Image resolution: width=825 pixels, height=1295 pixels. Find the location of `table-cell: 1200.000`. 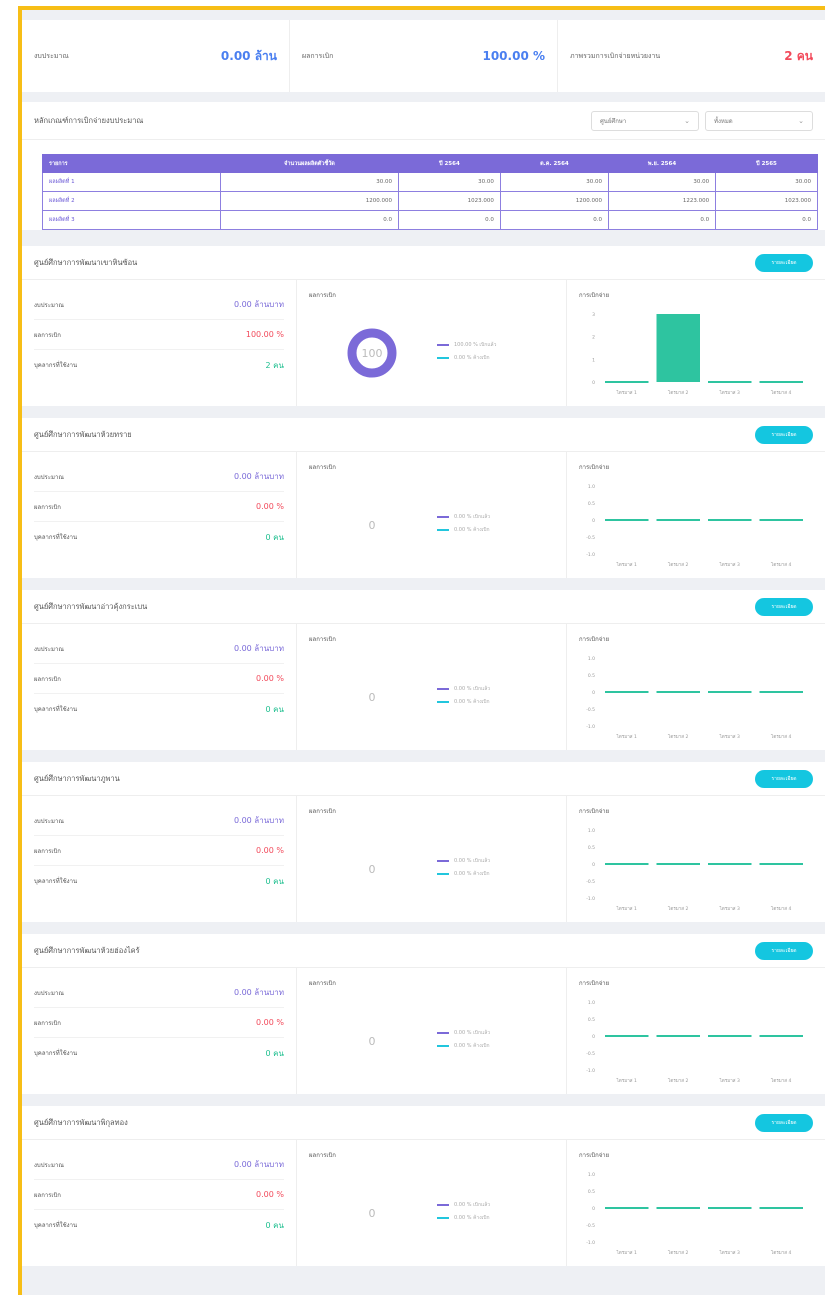

table-cell: 1200.000 is located at coordinates (309, 201).